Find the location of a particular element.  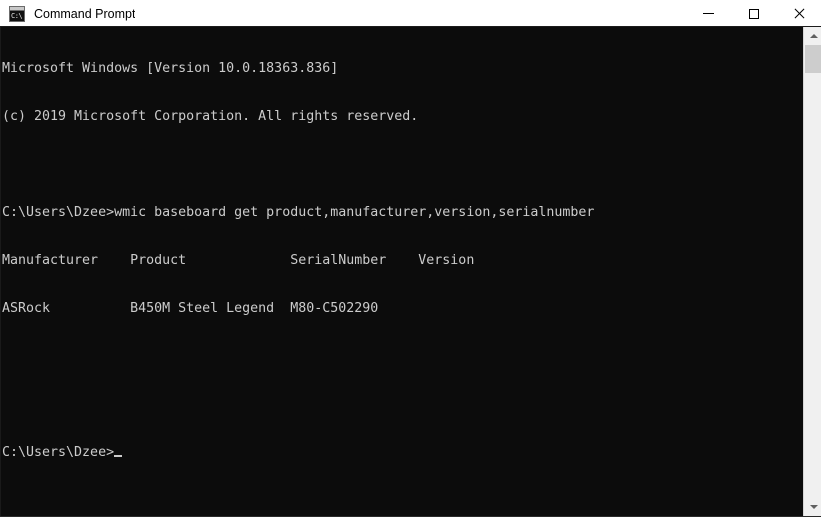

window-controls is located at coordinates (753, 13).